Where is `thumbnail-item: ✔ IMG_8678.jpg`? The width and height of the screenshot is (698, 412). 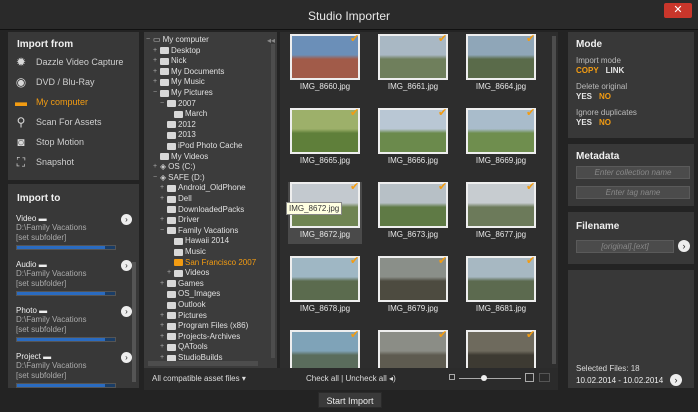
thumbnail-item: ✔ IMG_8678.jpg is located at coordinates (325, 286).